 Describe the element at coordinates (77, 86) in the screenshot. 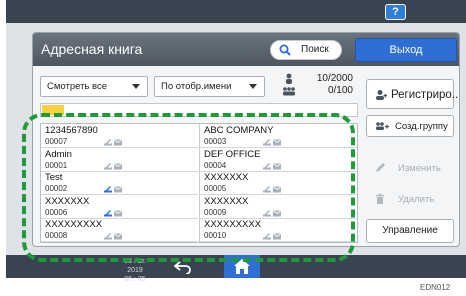

I see `view-filter-value: Смотреть все` at that location.